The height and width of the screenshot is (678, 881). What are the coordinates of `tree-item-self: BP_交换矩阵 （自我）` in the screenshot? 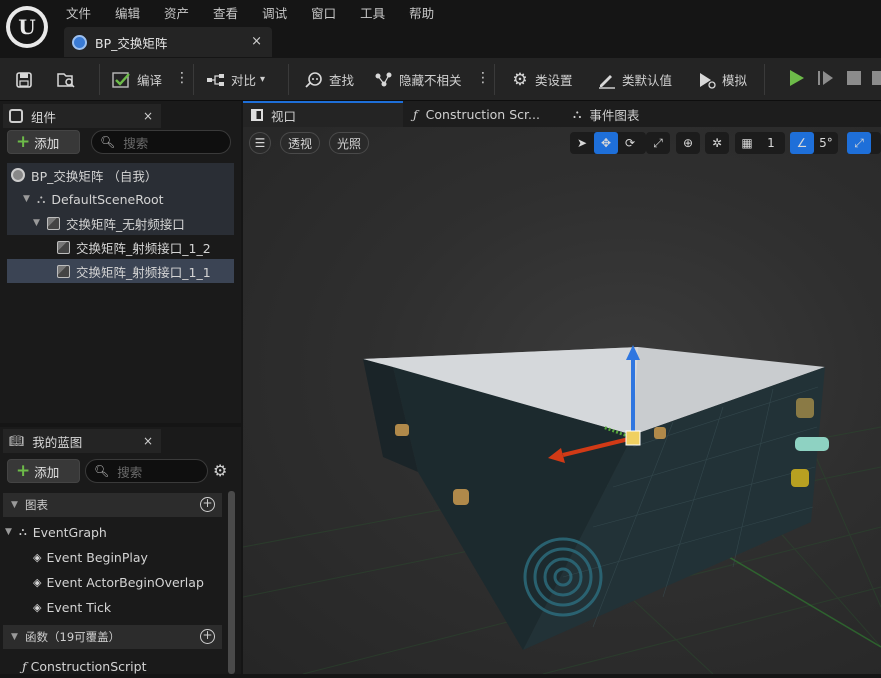 It's located at (120, 175).